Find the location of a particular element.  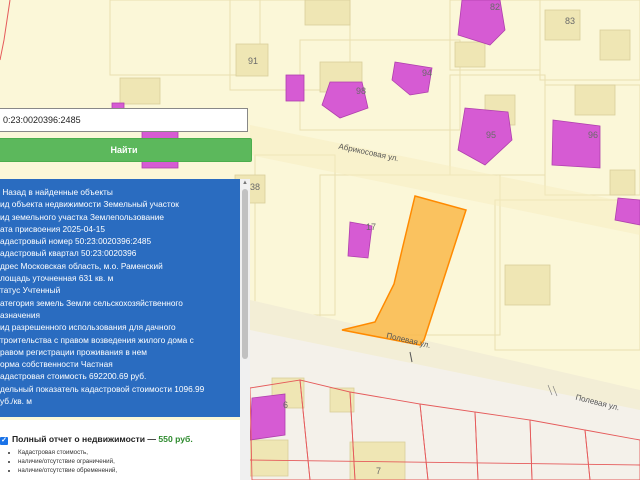

plot-label: 94 is located at coordinates (427, 73).